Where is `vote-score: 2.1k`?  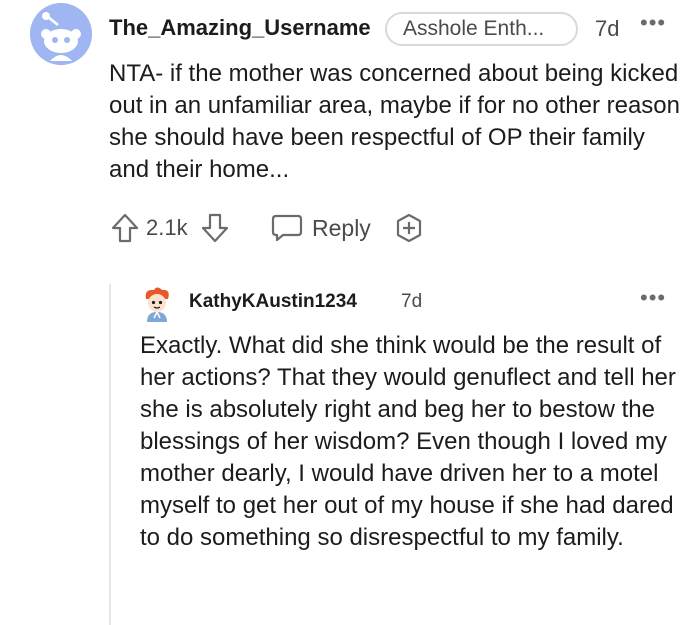
vote-score: 2.1k is located at coordinates (167, 227).